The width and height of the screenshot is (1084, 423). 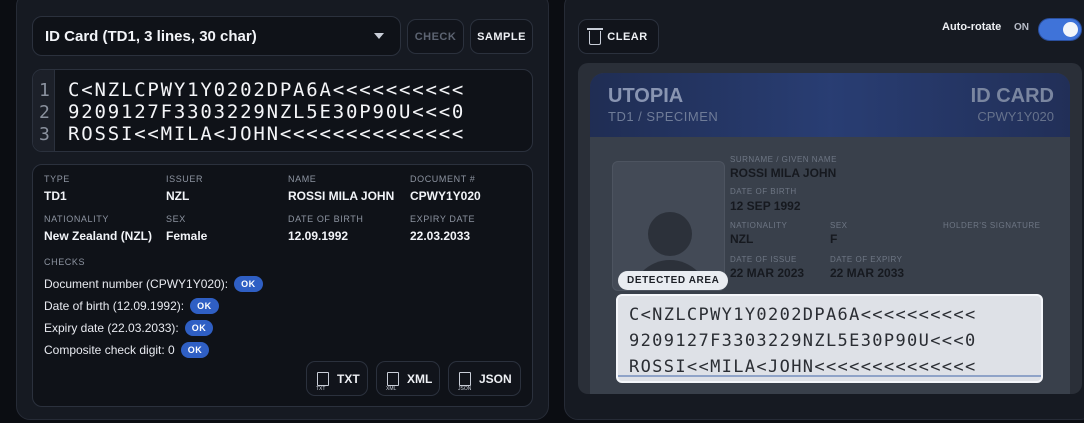 I want to click on card-doc-number: CPWY1Y020, so click(x=1015, y=116).